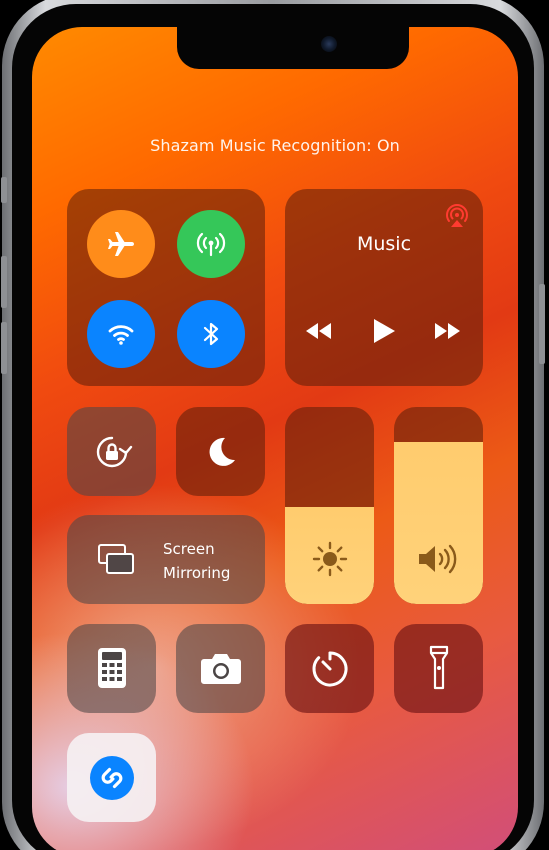 This screenshot has width=549, height=850. What do you see at coordinates (116, 559) in the screenshot?
I see `screen-mirroring-icon` at bounding box center [116, 559].